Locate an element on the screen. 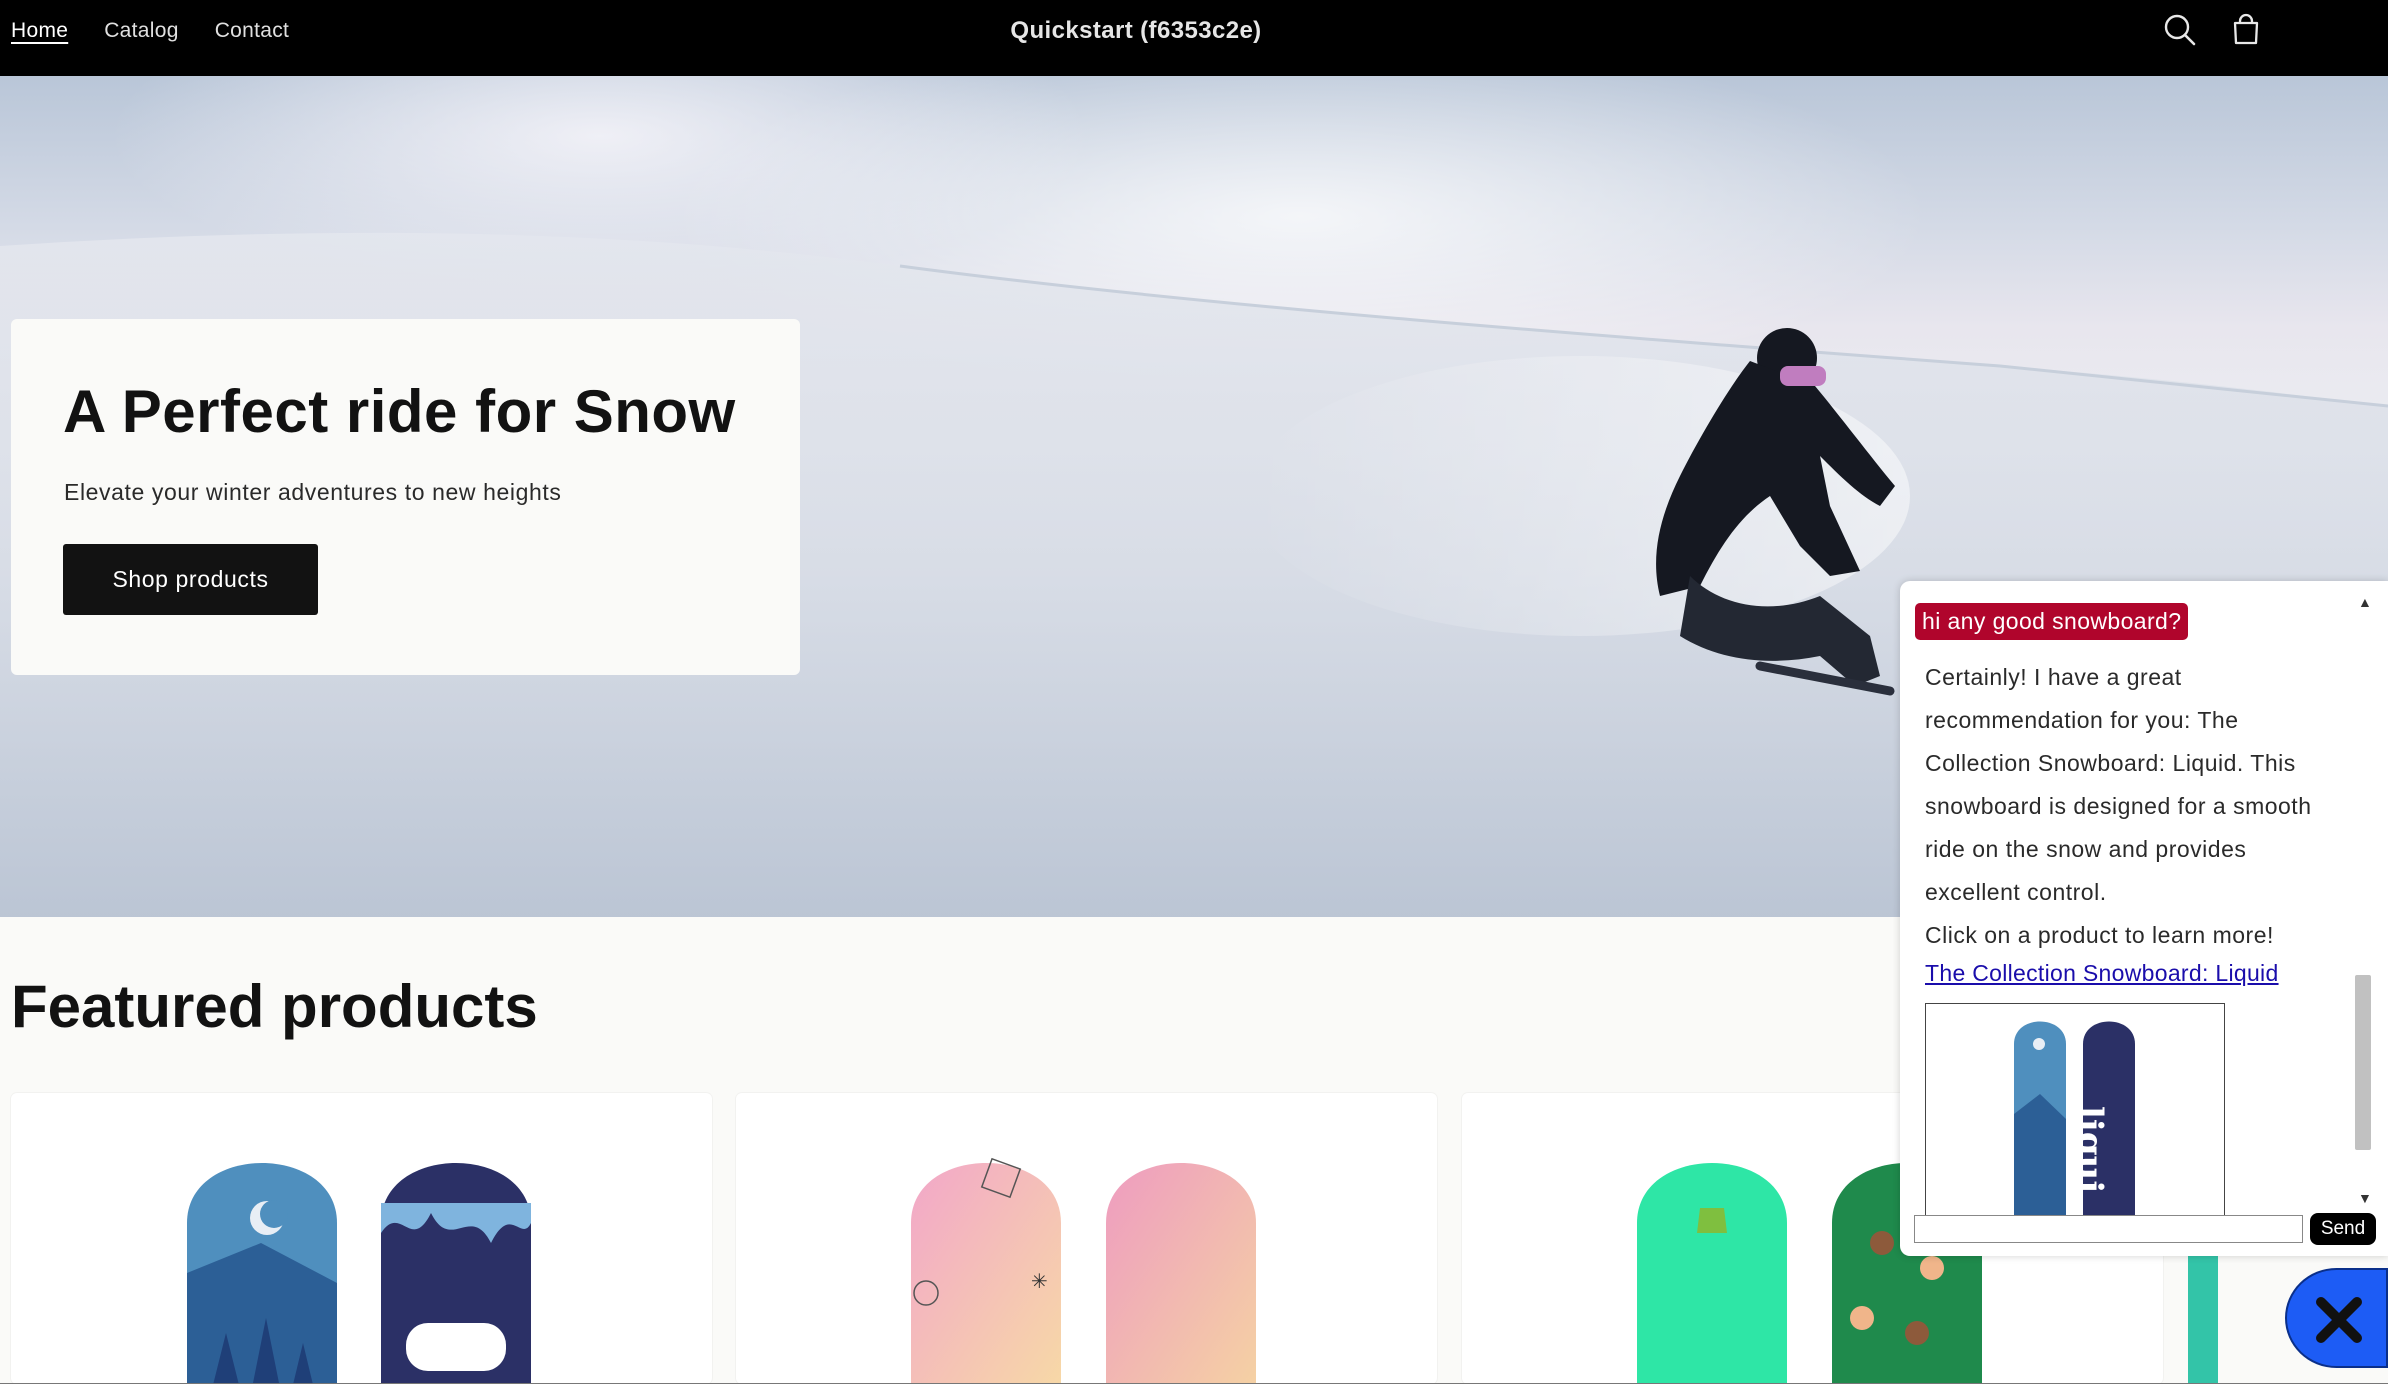 This screenshot has height=1384, width=2388. product-card-hydrogen: ✳ is located at coordinates (1086, 1238).